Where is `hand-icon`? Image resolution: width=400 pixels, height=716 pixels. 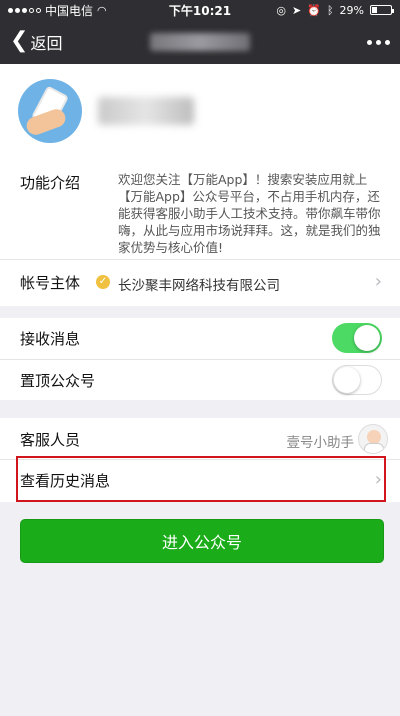 hand-icon is located at coordinates (46, 122).